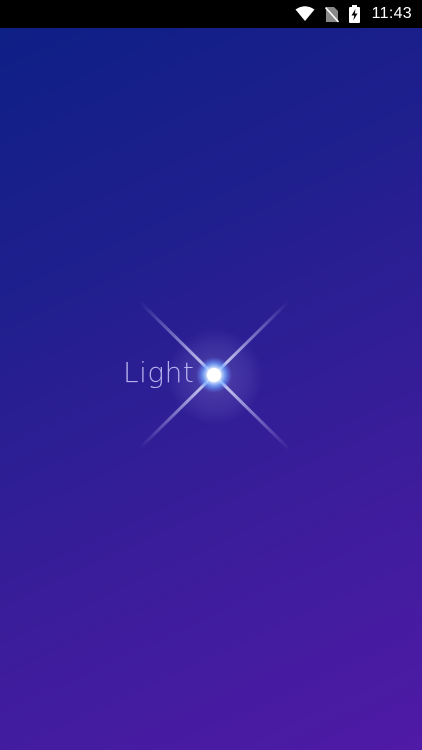 This screenshot has width=422, height=750. I want to click on logo-text: Light, so click(159, 372).